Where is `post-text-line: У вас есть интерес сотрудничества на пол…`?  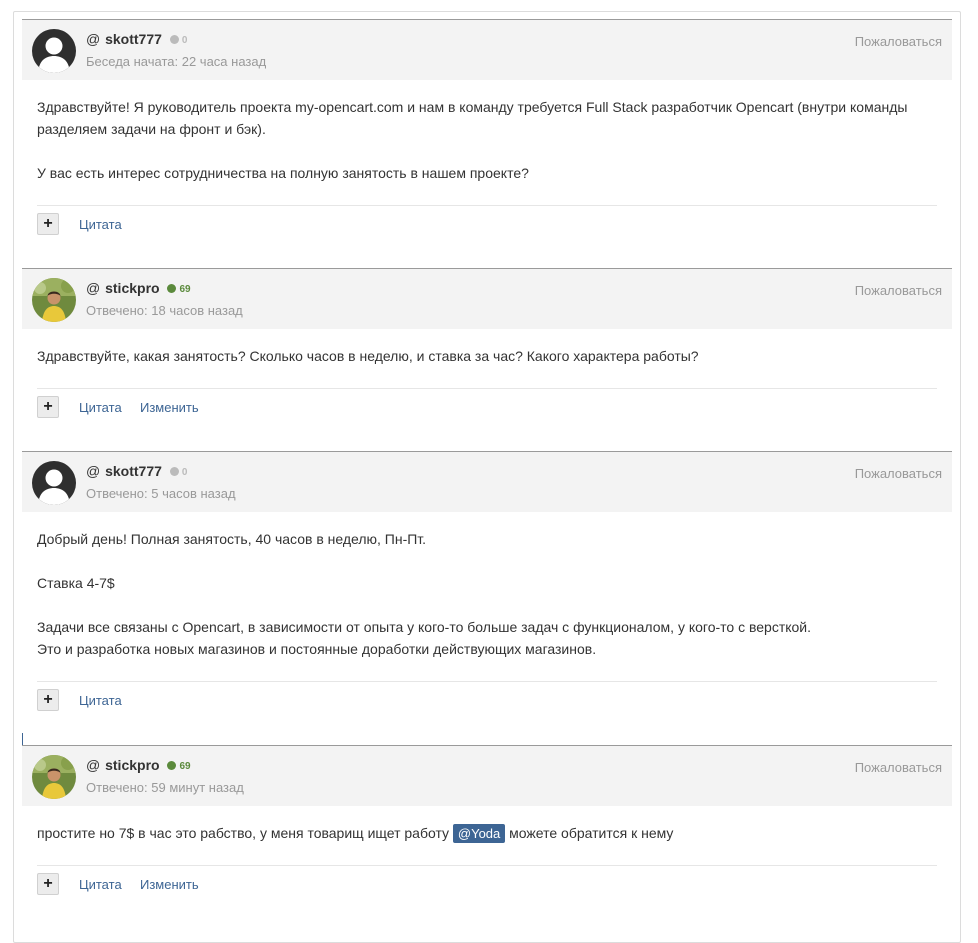
post-text-line: У вас есть интерес сотрудничества на пол… is located at coordinates (283, 173).